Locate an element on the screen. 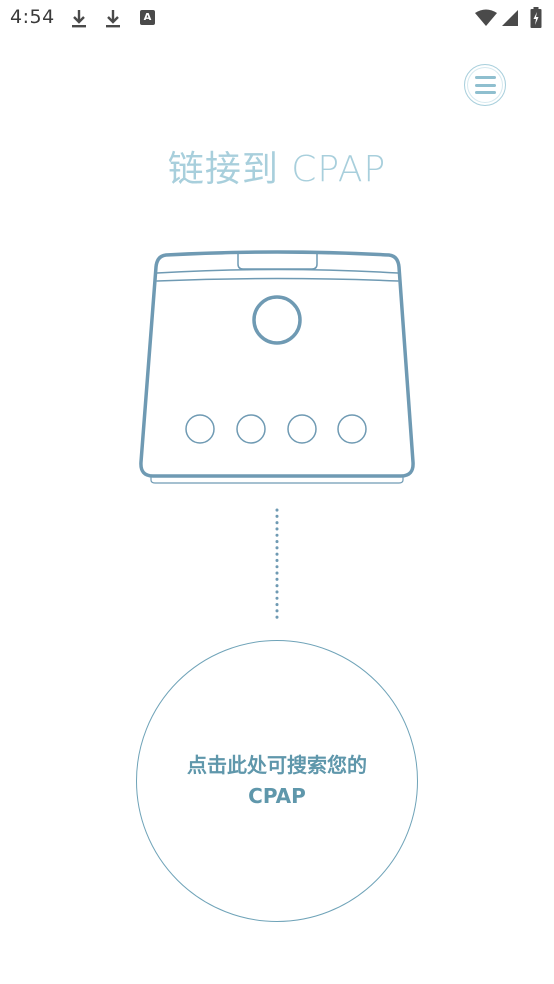  search-cpap-label-line1: 点击此处可搜索您的 is located at coordinates (277, 765).